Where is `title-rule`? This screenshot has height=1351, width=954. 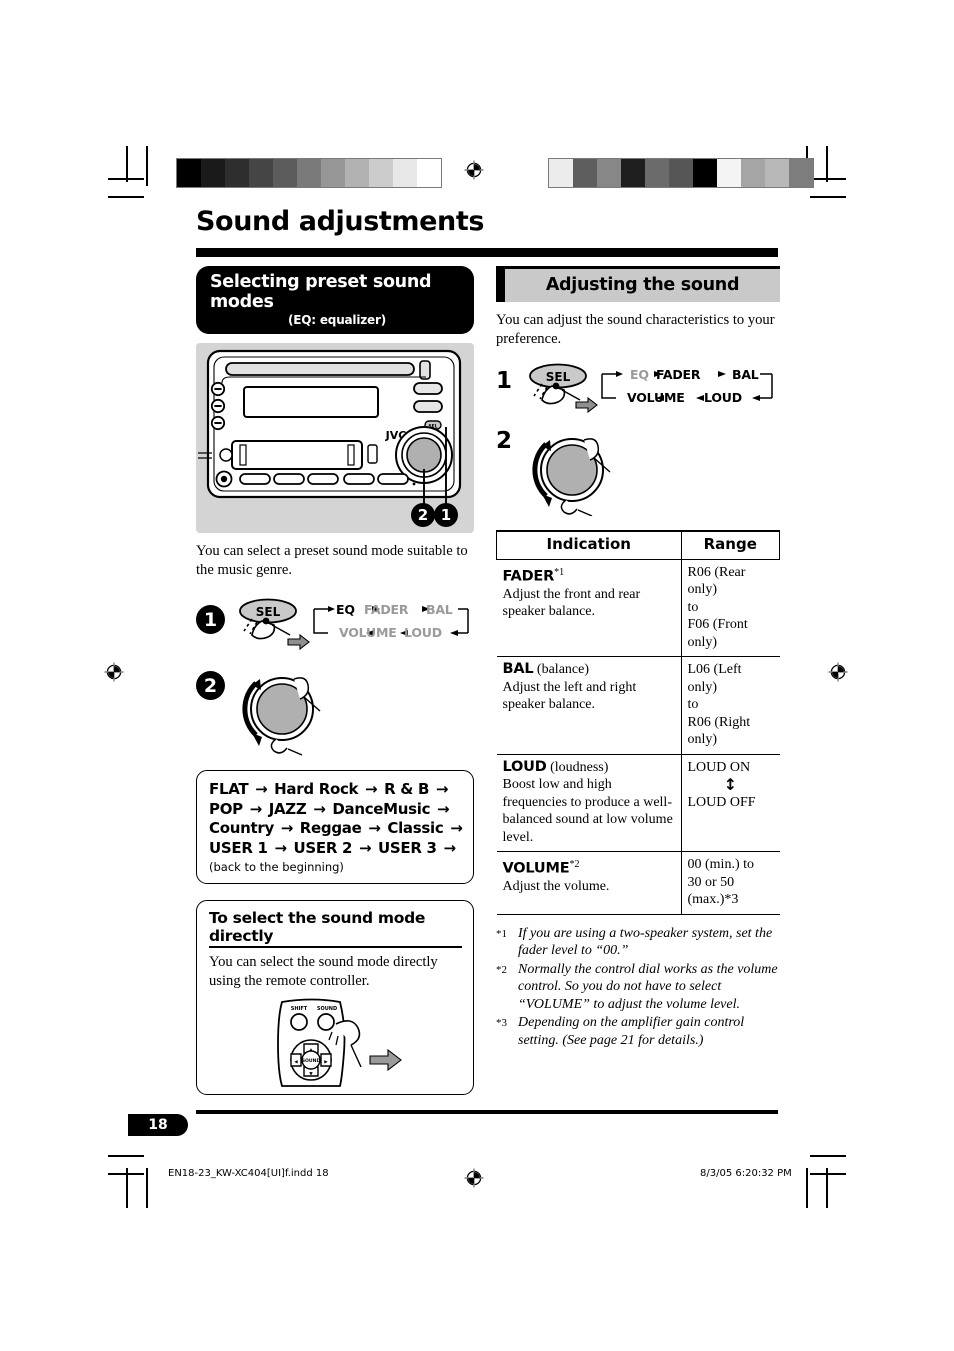 title-rule is located at coordinates (487, 252).